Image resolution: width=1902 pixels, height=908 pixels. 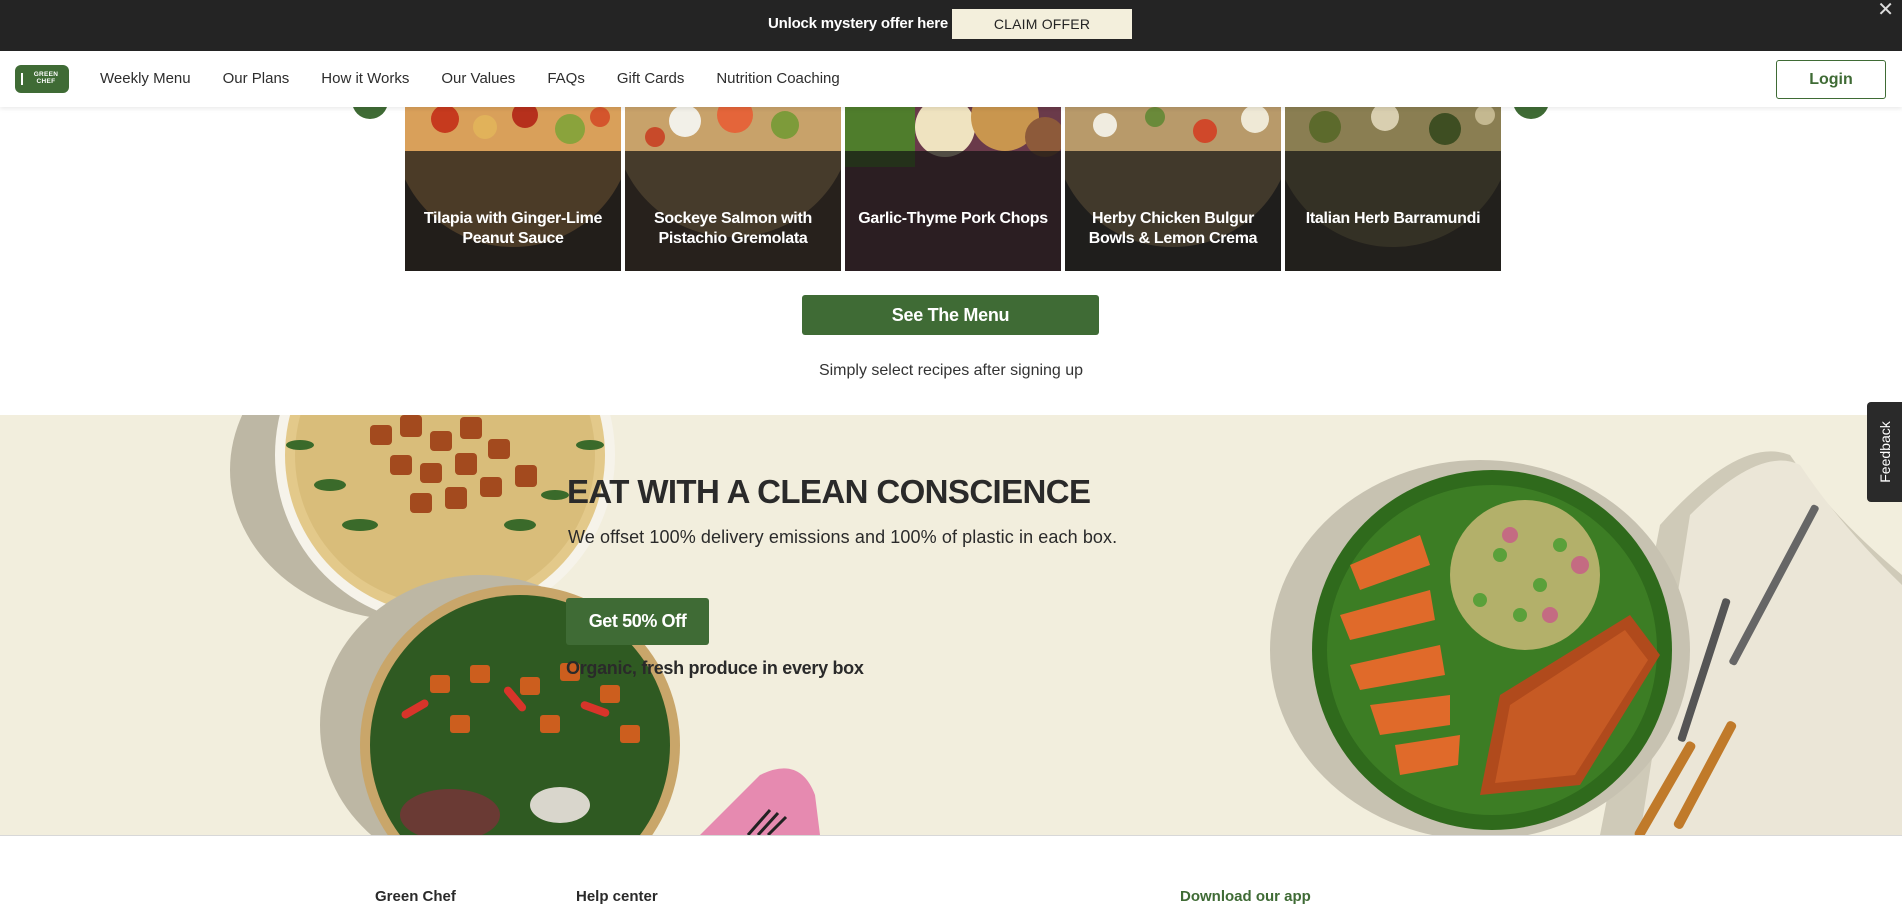 I want to click on recipe-title: Herby Chicken Bulgur Bowls & Lemon Crema, so click(x=1173, y=228).